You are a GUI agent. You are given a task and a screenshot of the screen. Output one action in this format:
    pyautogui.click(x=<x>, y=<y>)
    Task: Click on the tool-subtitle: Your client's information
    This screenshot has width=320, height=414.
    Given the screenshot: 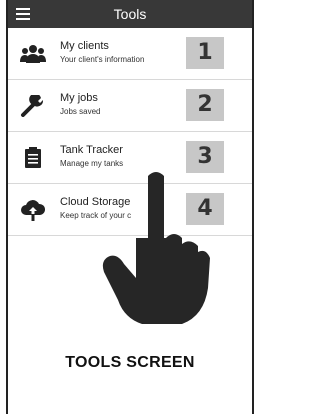 What is the action you would take?
    pyautogui.click(x=102, y=59)
    